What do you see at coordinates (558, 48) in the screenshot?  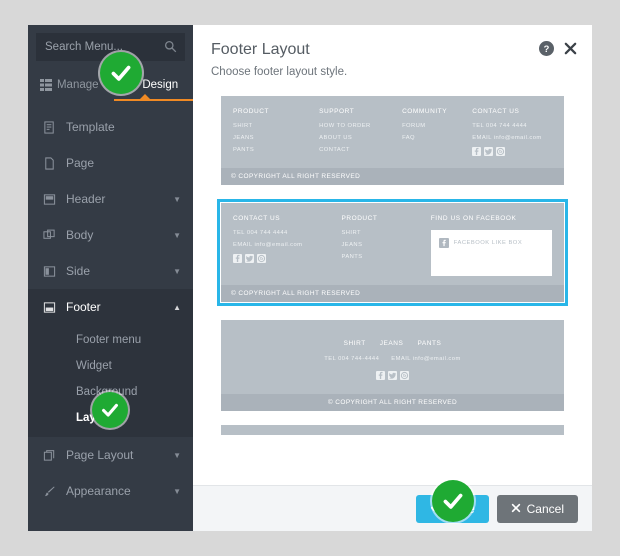 I see `dialog-actions: ?` at bounding box center [558, 48].